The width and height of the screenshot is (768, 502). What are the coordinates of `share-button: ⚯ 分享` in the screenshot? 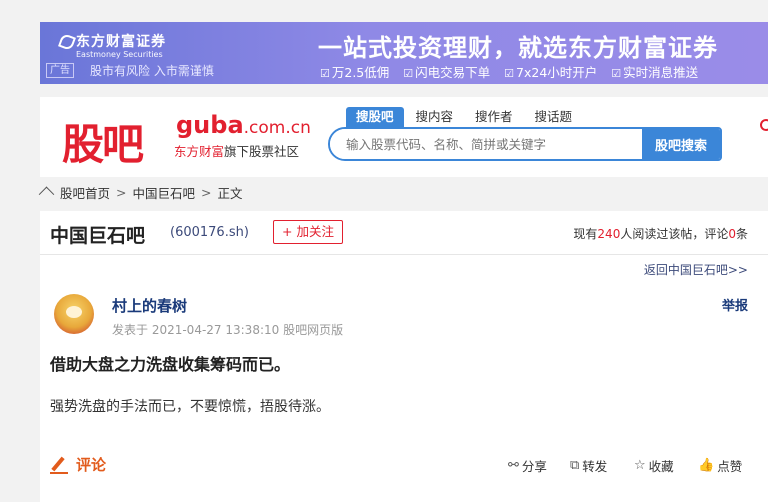 It's located at (527, 465).